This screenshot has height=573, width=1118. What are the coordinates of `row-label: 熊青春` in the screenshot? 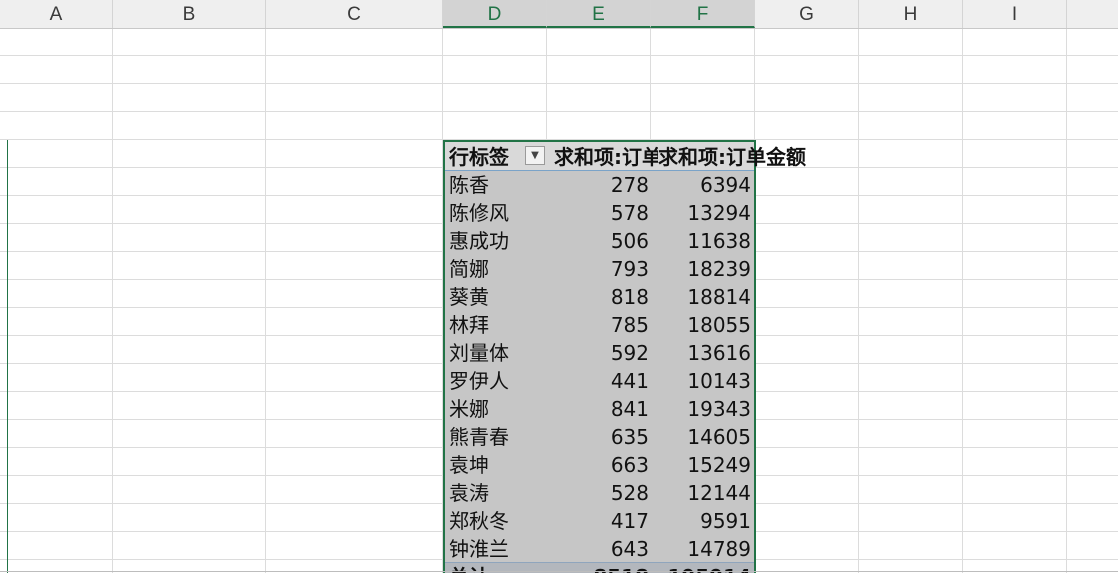 It's located at (479, 436).